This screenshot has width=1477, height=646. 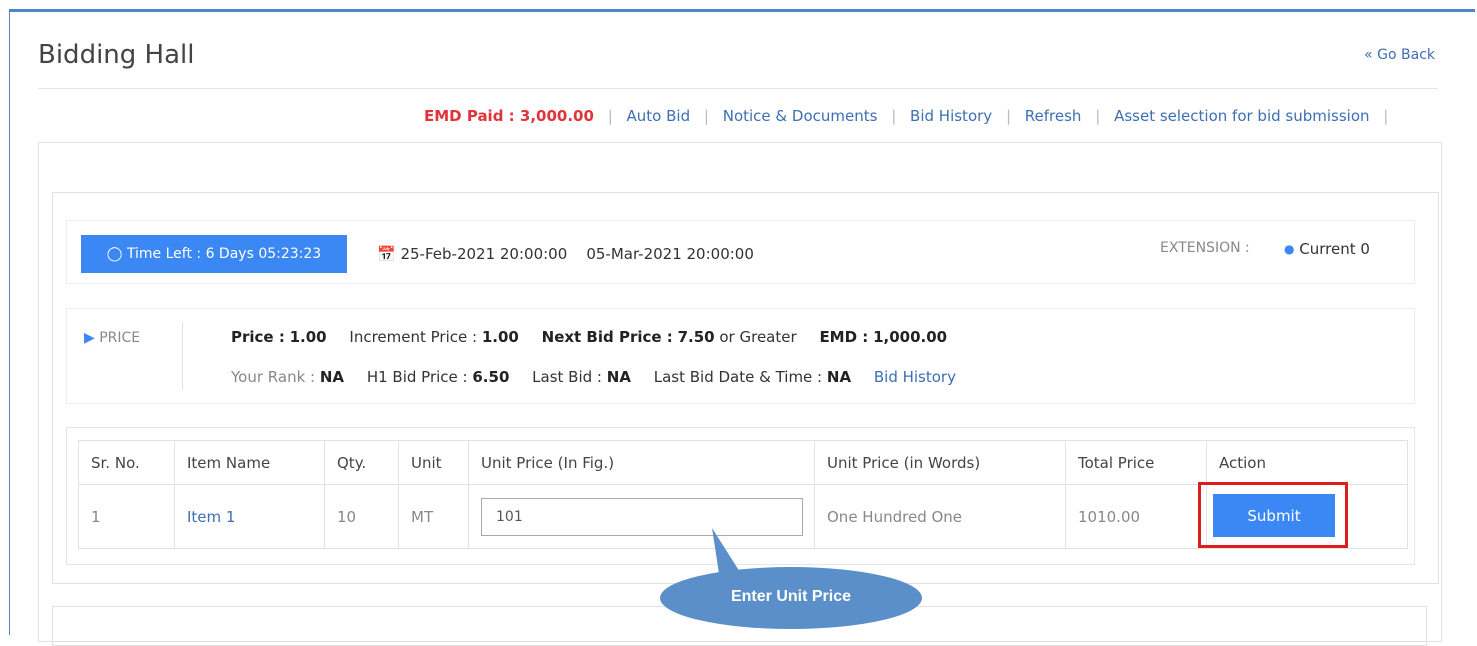 What do you see at coordinates (126, 516) in the screenshot?
I see `cell-sr-no: 1` at bounding box center [126, 516].